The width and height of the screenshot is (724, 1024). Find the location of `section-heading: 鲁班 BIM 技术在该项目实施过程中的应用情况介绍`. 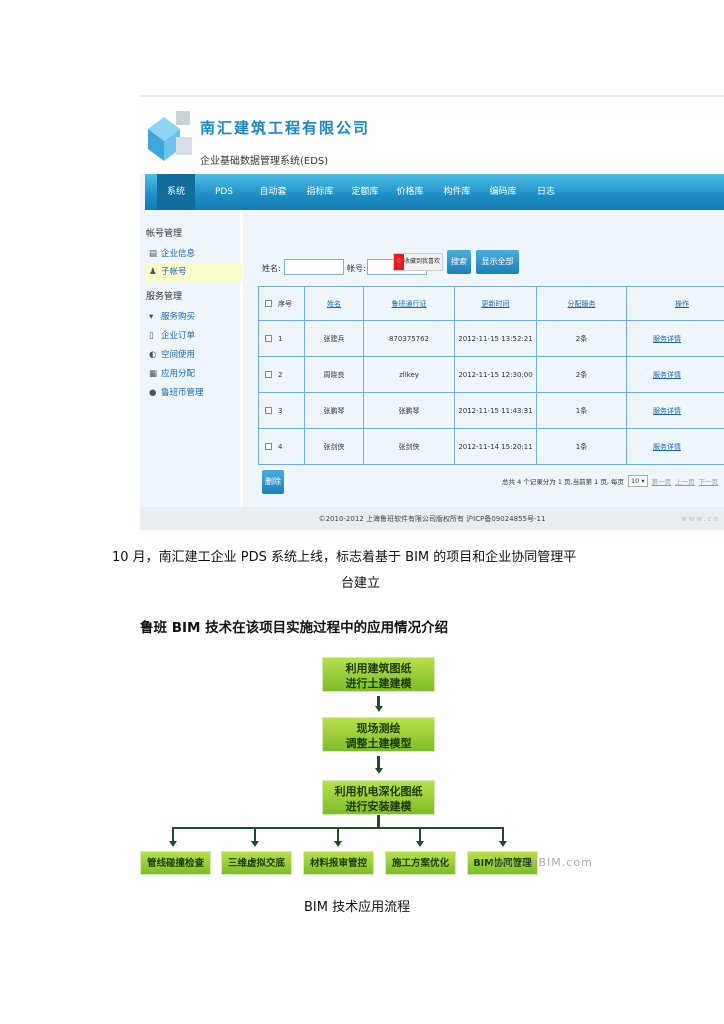

section-heading: 鲁班 BIM 技术在该项目实施过程中的应用情况介绍 is located at coordinates (294, 628).